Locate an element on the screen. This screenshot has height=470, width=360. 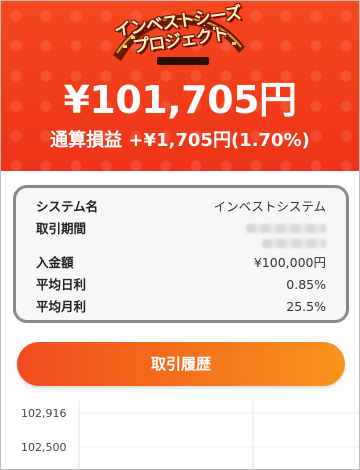
balance-amount: ¥101,705円 is located at coordinates (180, 100).